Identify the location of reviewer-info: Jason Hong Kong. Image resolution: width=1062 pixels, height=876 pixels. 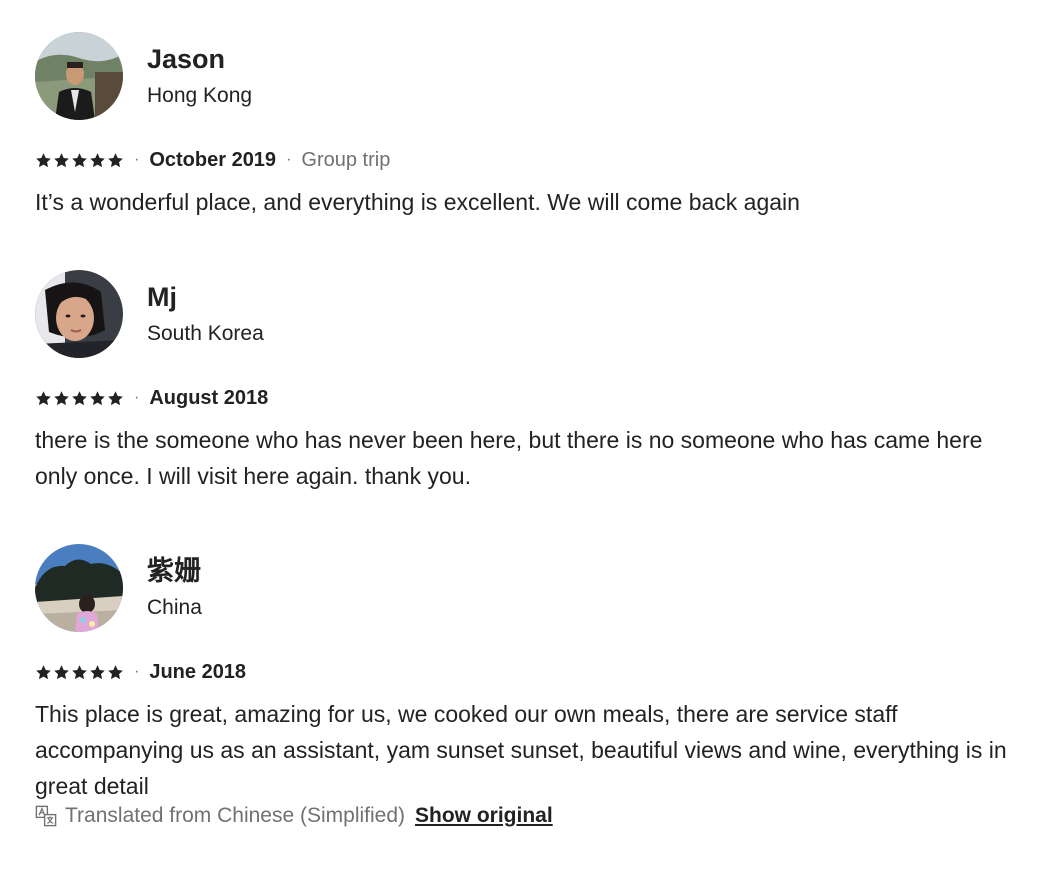
(199, 76).